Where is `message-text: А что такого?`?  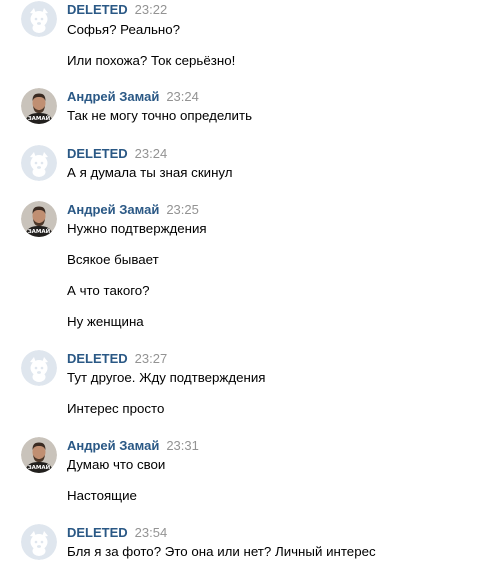 message-text: А что такого? is located at coordinates (108, 290).